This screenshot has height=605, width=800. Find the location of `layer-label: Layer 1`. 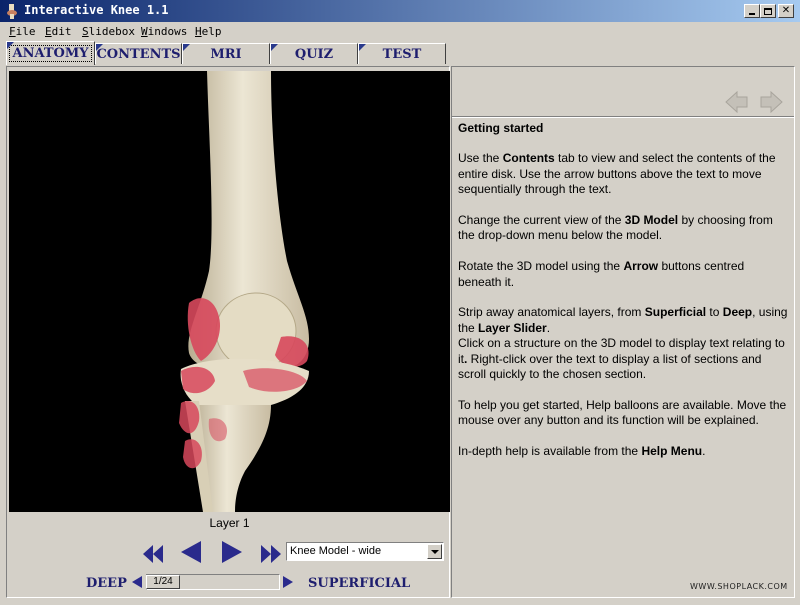

layer-label: Layer 1 is located at coordinates (229, 523).